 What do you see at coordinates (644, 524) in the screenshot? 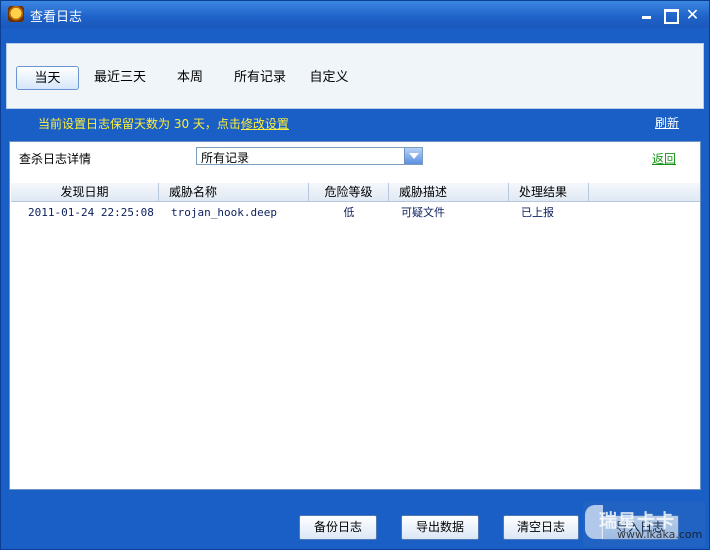
I see `watermark: 瑞星卡卡 www.ikaka.com` at bounding box center [644, 524].